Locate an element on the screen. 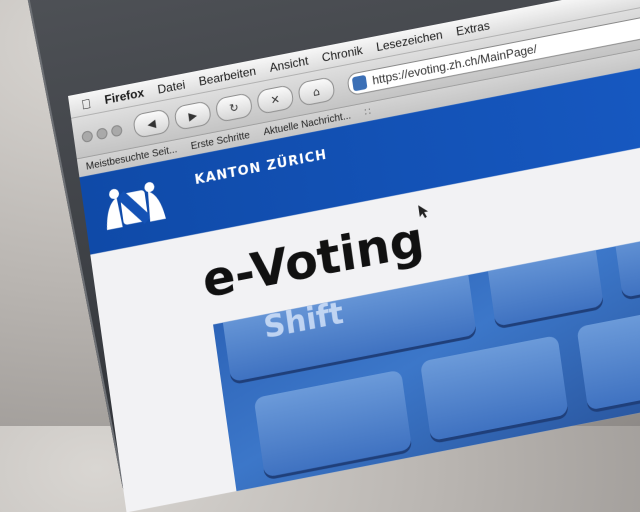 The width and height of the screenshot is (640, 512). stop-icon: ✕ is located at coordinates (275, 99).